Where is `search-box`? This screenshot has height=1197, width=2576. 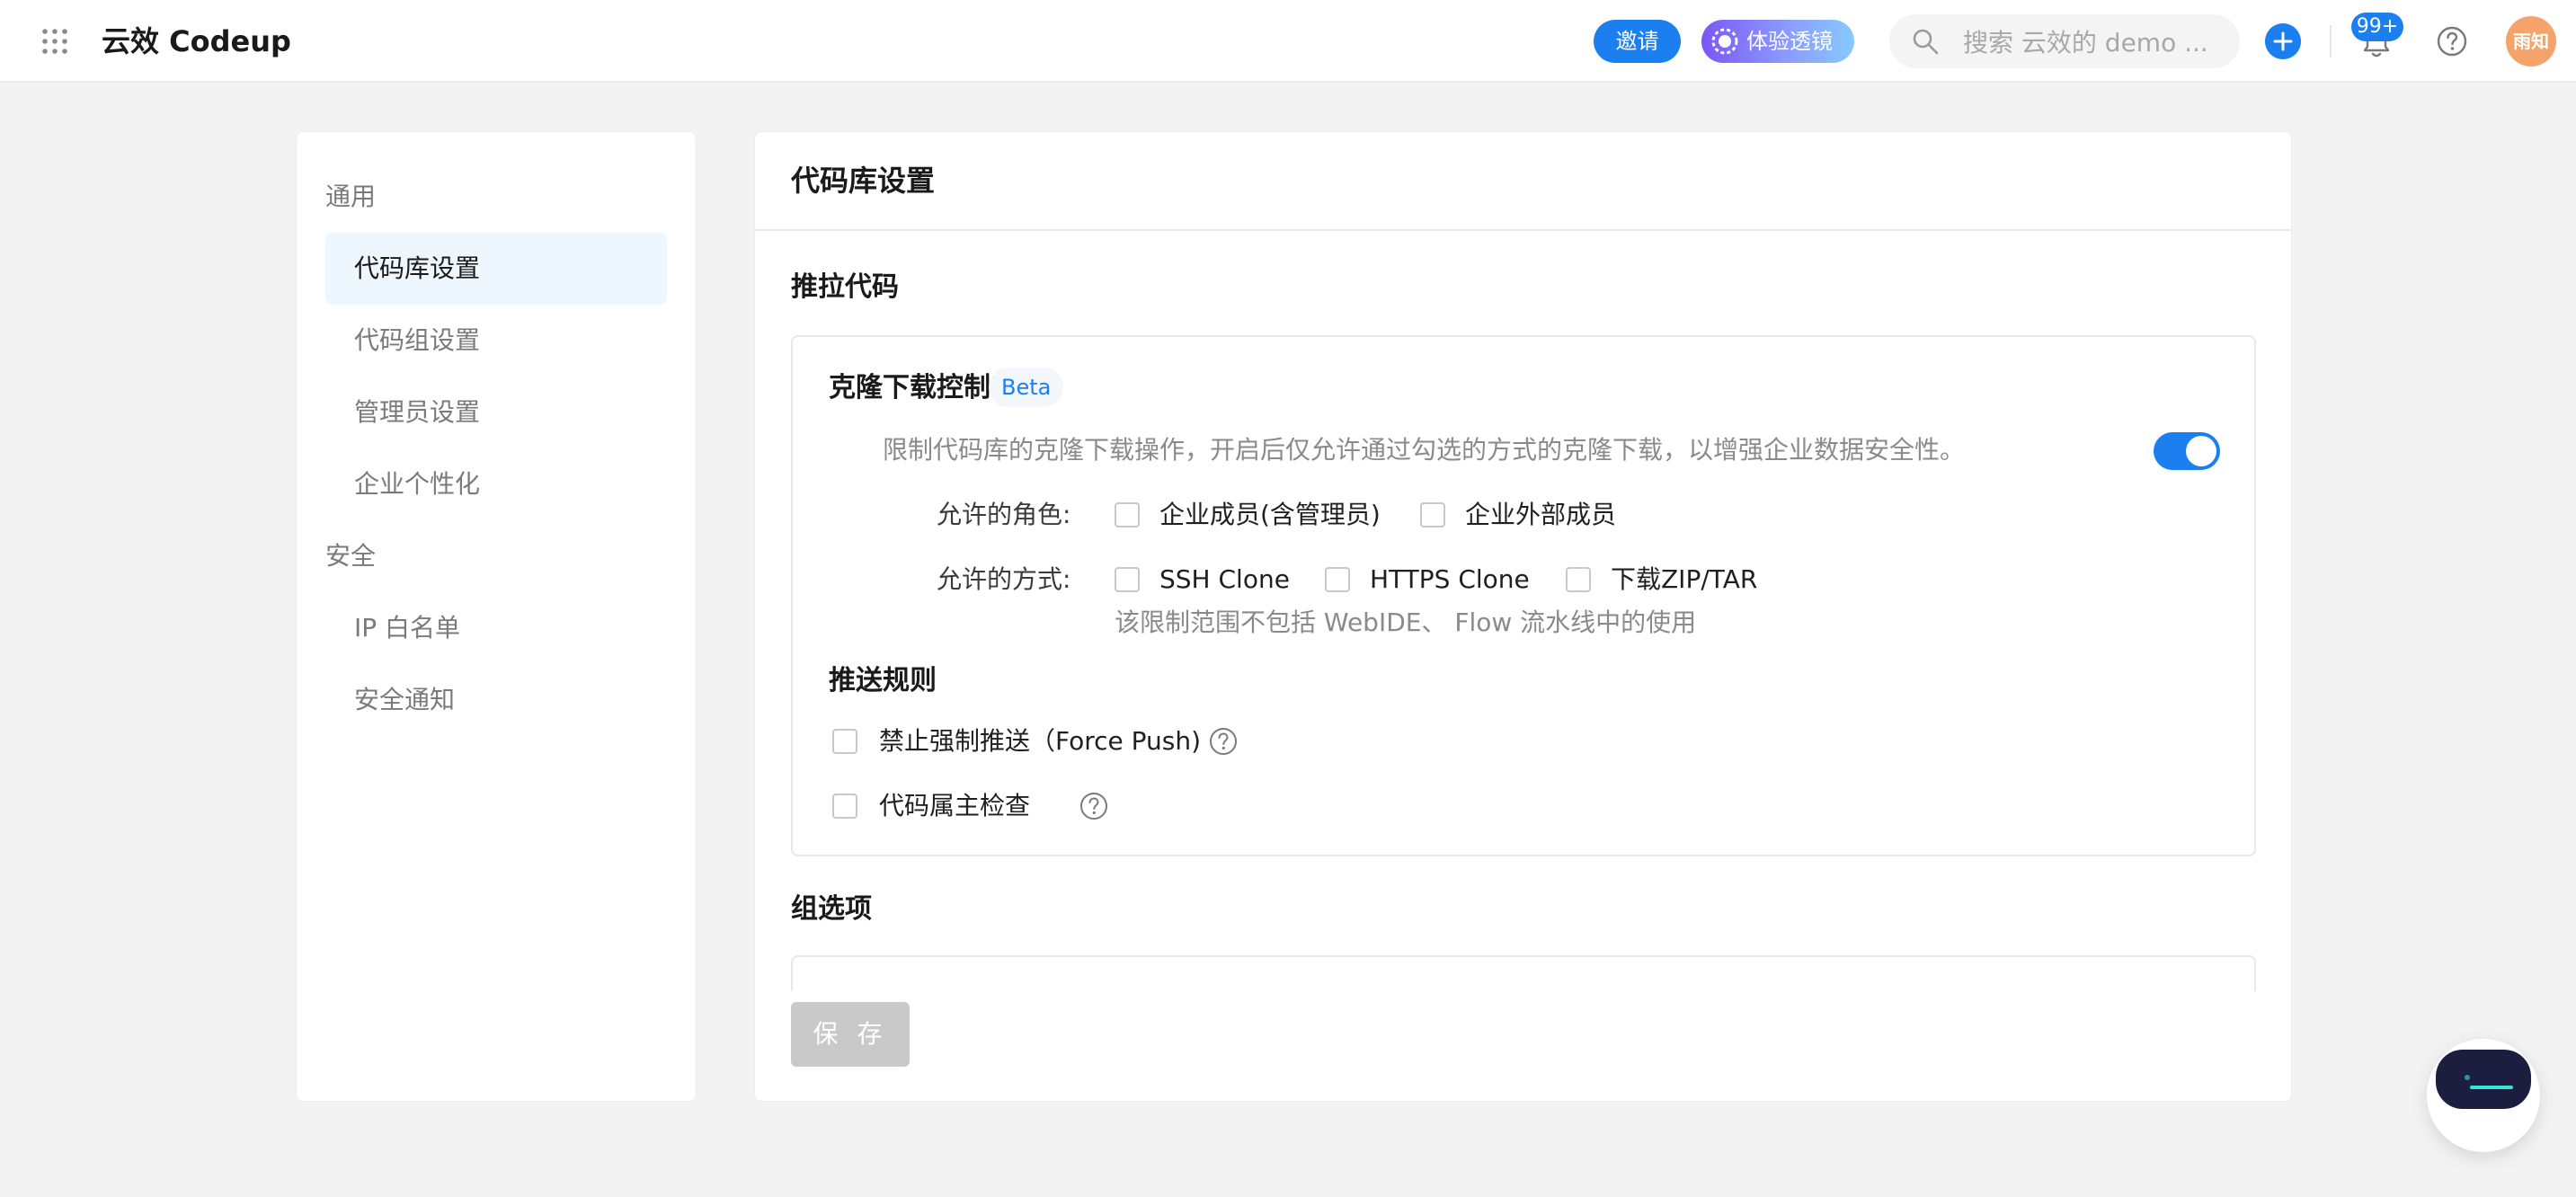
search-box is located at coordinates (2064, 41).